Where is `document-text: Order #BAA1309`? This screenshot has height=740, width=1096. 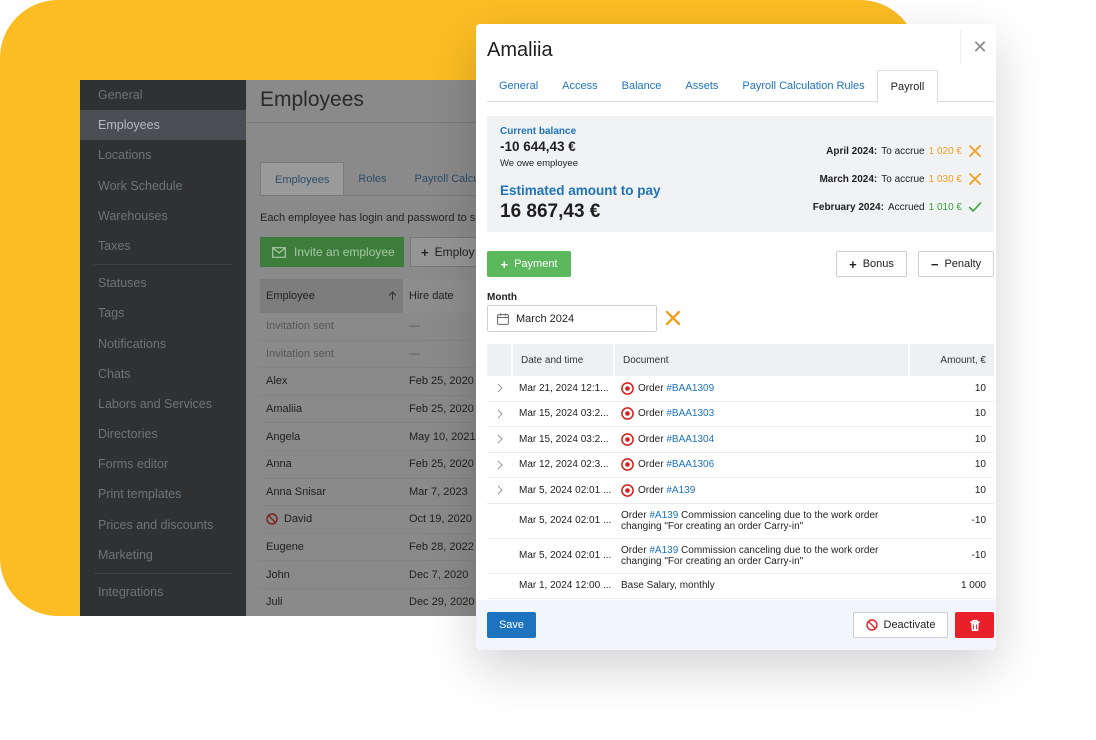 document-text: Order #BAA1309 is located at coordinates (676, 388).